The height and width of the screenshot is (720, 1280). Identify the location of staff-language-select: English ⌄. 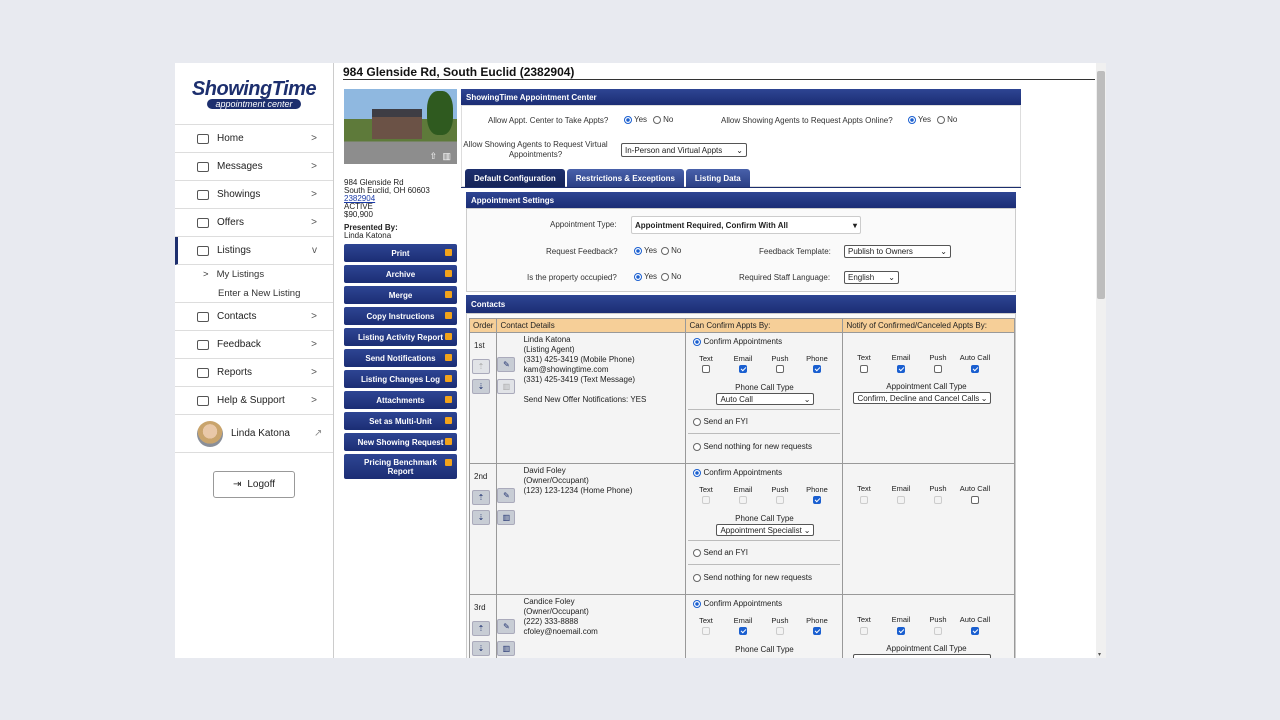
(871, 277).